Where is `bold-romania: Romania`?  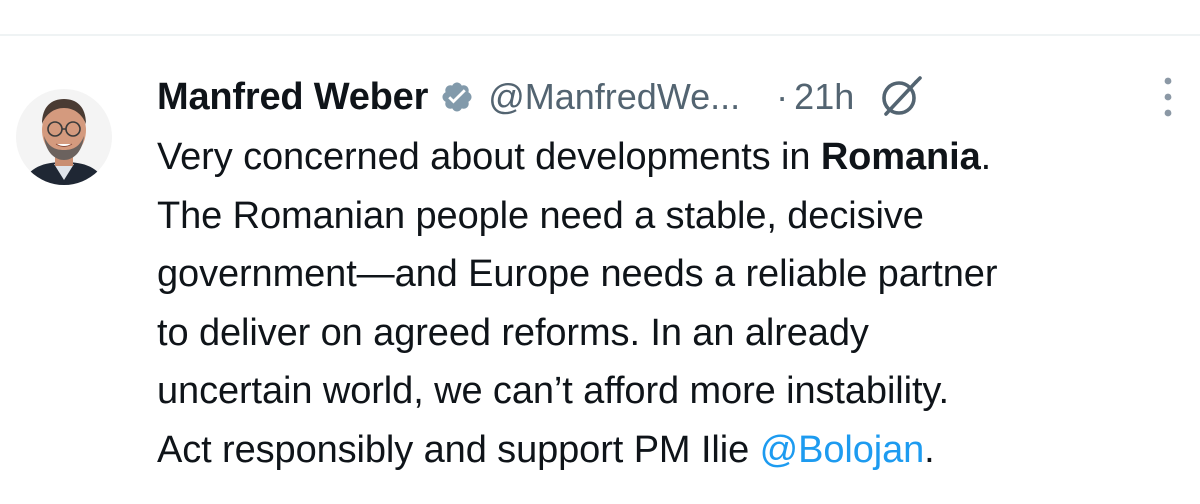 bold-romania: Romania is located at coordinates (900, 157).